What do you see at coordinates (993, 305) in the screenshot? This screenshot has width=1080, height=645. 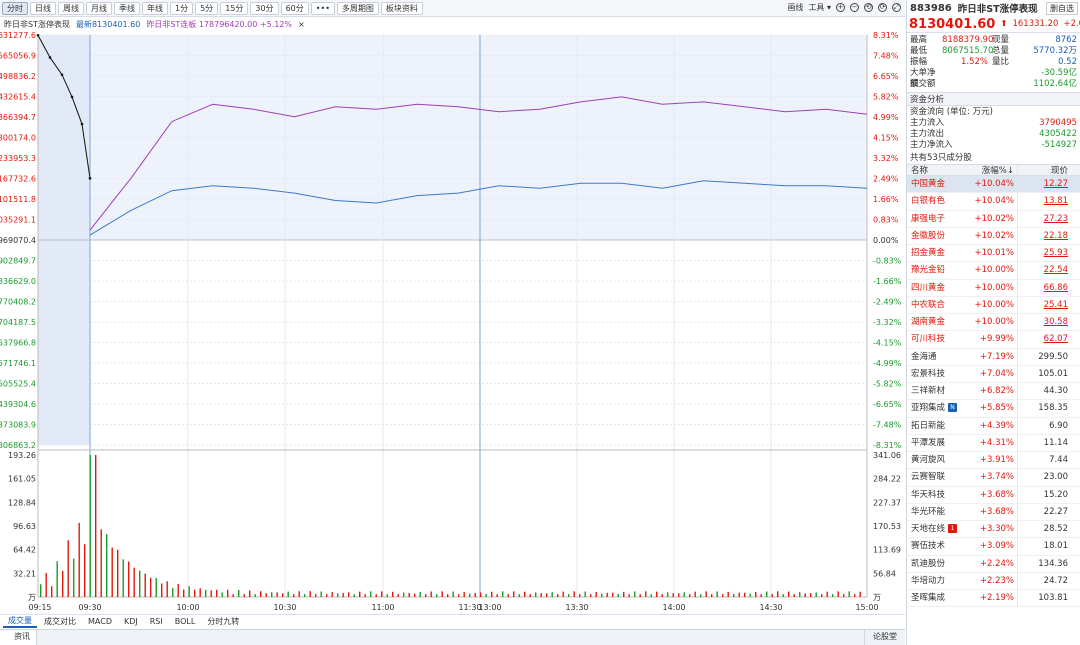 I see `stock-row: 中农联合 +10.00% 25.41` at bounding box center [993, 305].